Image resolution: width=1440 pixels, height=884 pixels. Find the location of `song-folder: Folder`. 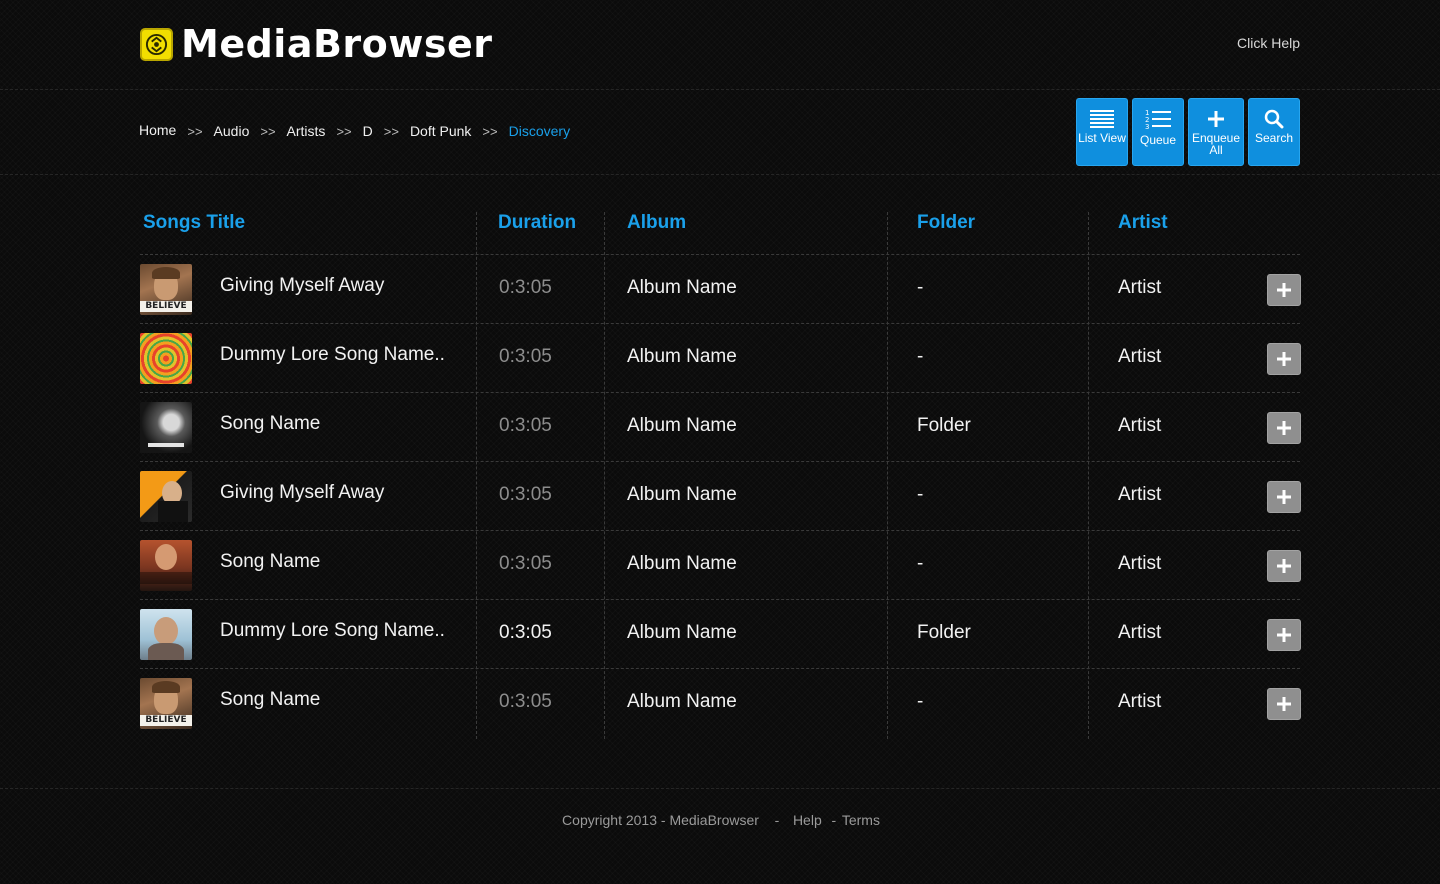

song-folder: Folder is located at coordinates (944, 425).